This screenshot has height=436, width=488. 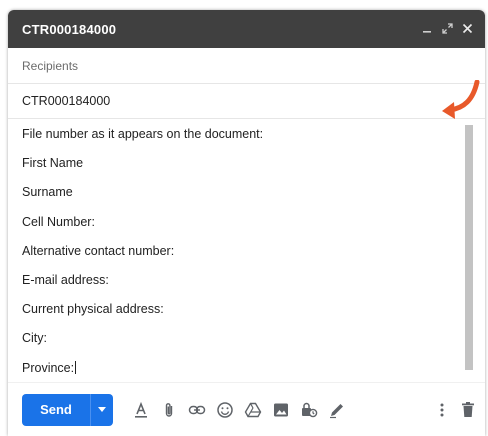 I want to click on discard-icon, so click(x=468, y=410).